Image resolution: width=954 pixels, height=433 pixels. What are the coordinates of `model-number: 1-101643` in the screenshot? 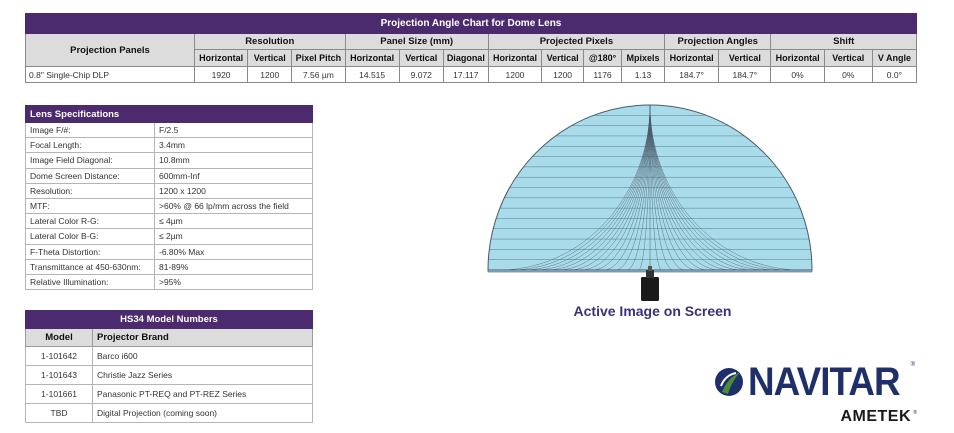 It's located at (59, 375).